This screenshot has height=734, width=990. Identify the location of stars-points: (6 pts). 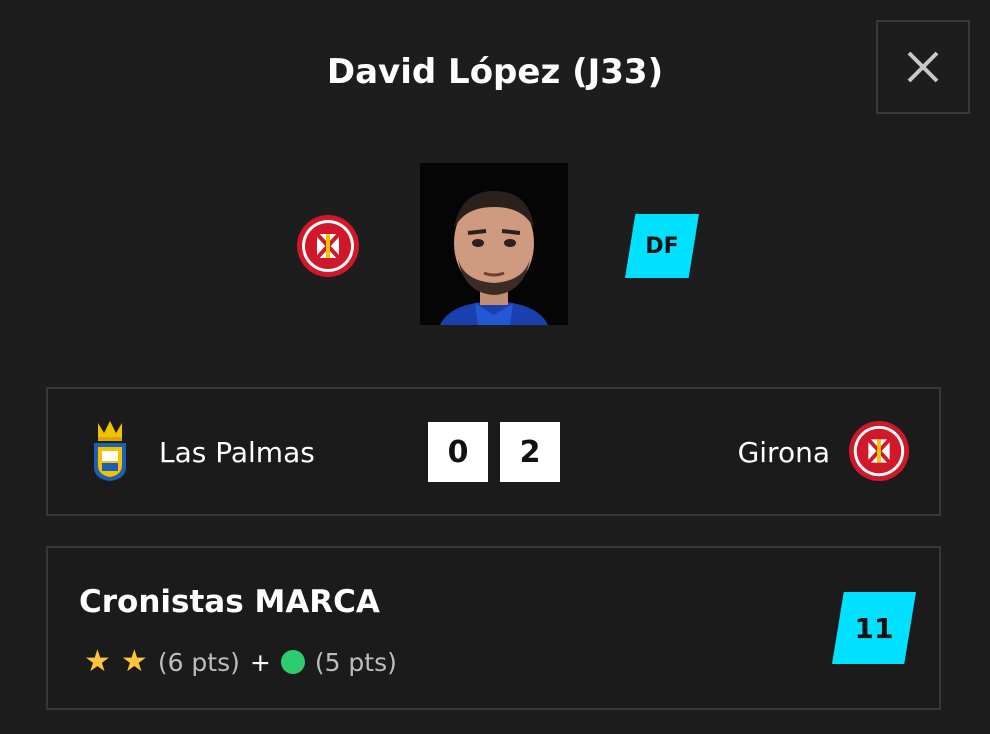
(198, 662).